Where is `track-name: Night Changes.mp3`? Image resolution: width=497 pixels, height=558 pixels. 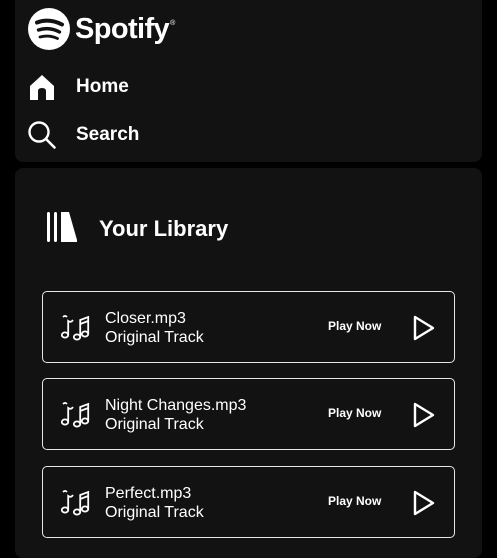 track-name: Night Changes.mp3 is located at coordinates (176, 405).